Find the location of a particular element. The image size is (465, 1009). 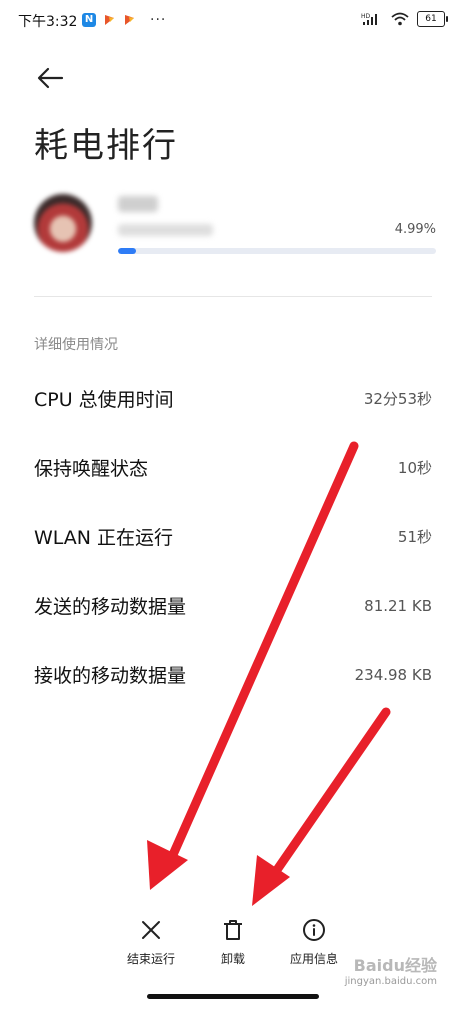

app-icon is located at coordinates (63, 223).